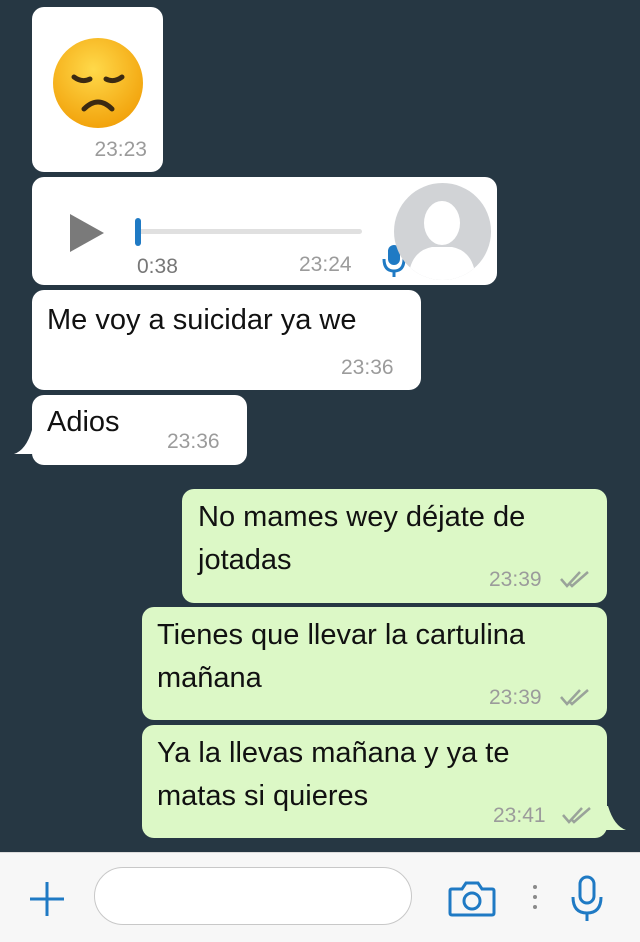 This screenshot has height=942, width=640. I want to click on message-text: Ya la llevas mañana y ya te, so click(333, 753).